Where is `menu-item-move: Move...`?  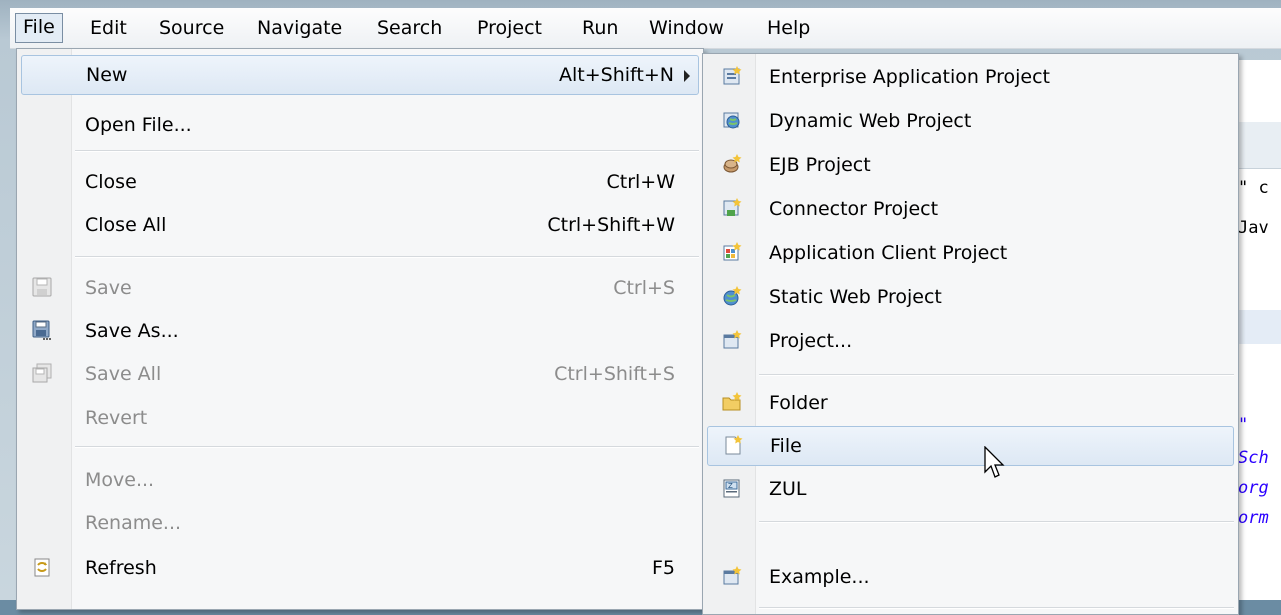 menu-item-move: Move... is located at coordinates (360, 480).